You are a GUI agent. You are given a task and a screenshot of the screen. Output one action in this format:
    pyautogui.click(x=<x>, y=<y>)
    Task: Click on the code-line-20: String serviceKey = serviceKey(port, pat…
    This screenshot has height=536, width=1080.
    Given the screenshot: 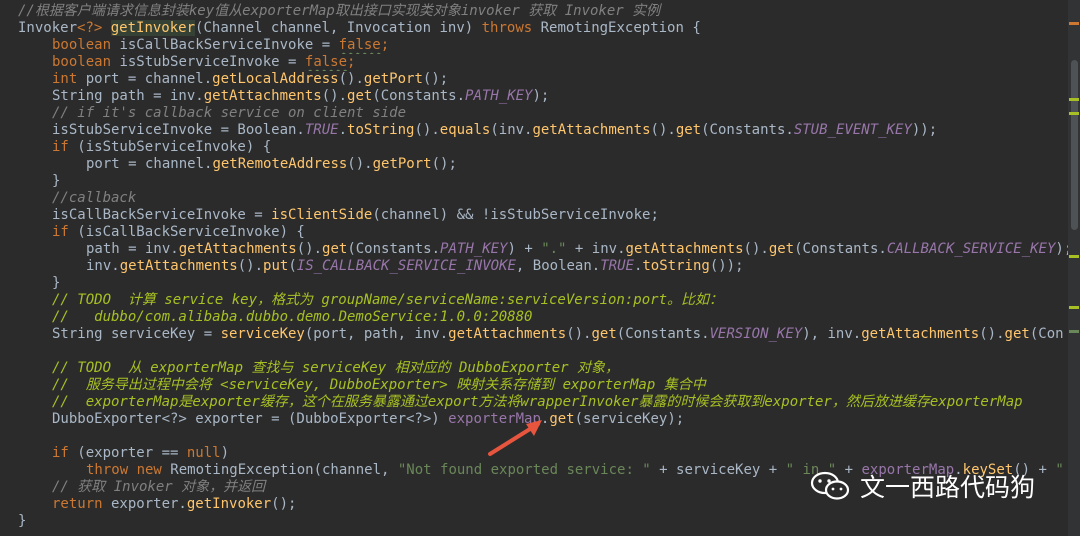 What is the action you would take?
    pyautogui.click(x=558, y=334)
    